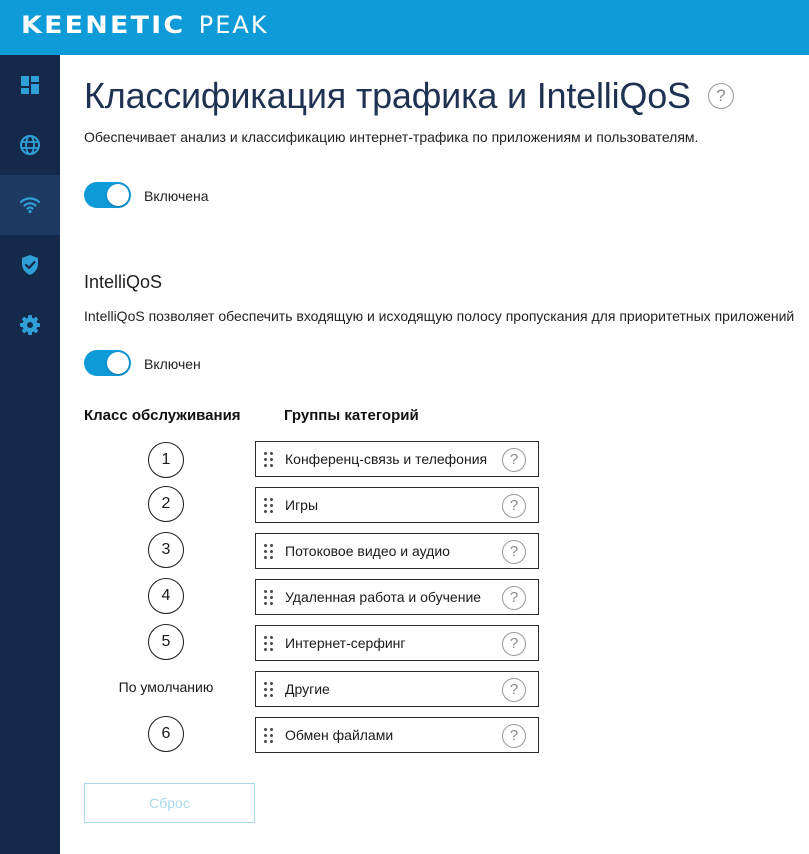  What do you see at coordinates (123, 282) in the screenshot?
I see `intelliqos-title: IntelliQoS` at bounding box center [123, 282].